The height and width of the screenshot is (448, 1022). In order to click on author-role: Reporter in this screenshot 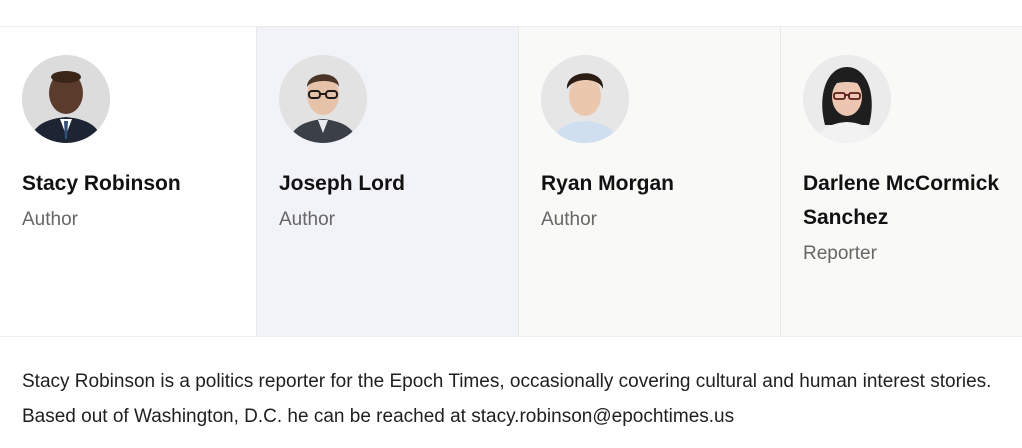, I will do `click(840, 253)`.